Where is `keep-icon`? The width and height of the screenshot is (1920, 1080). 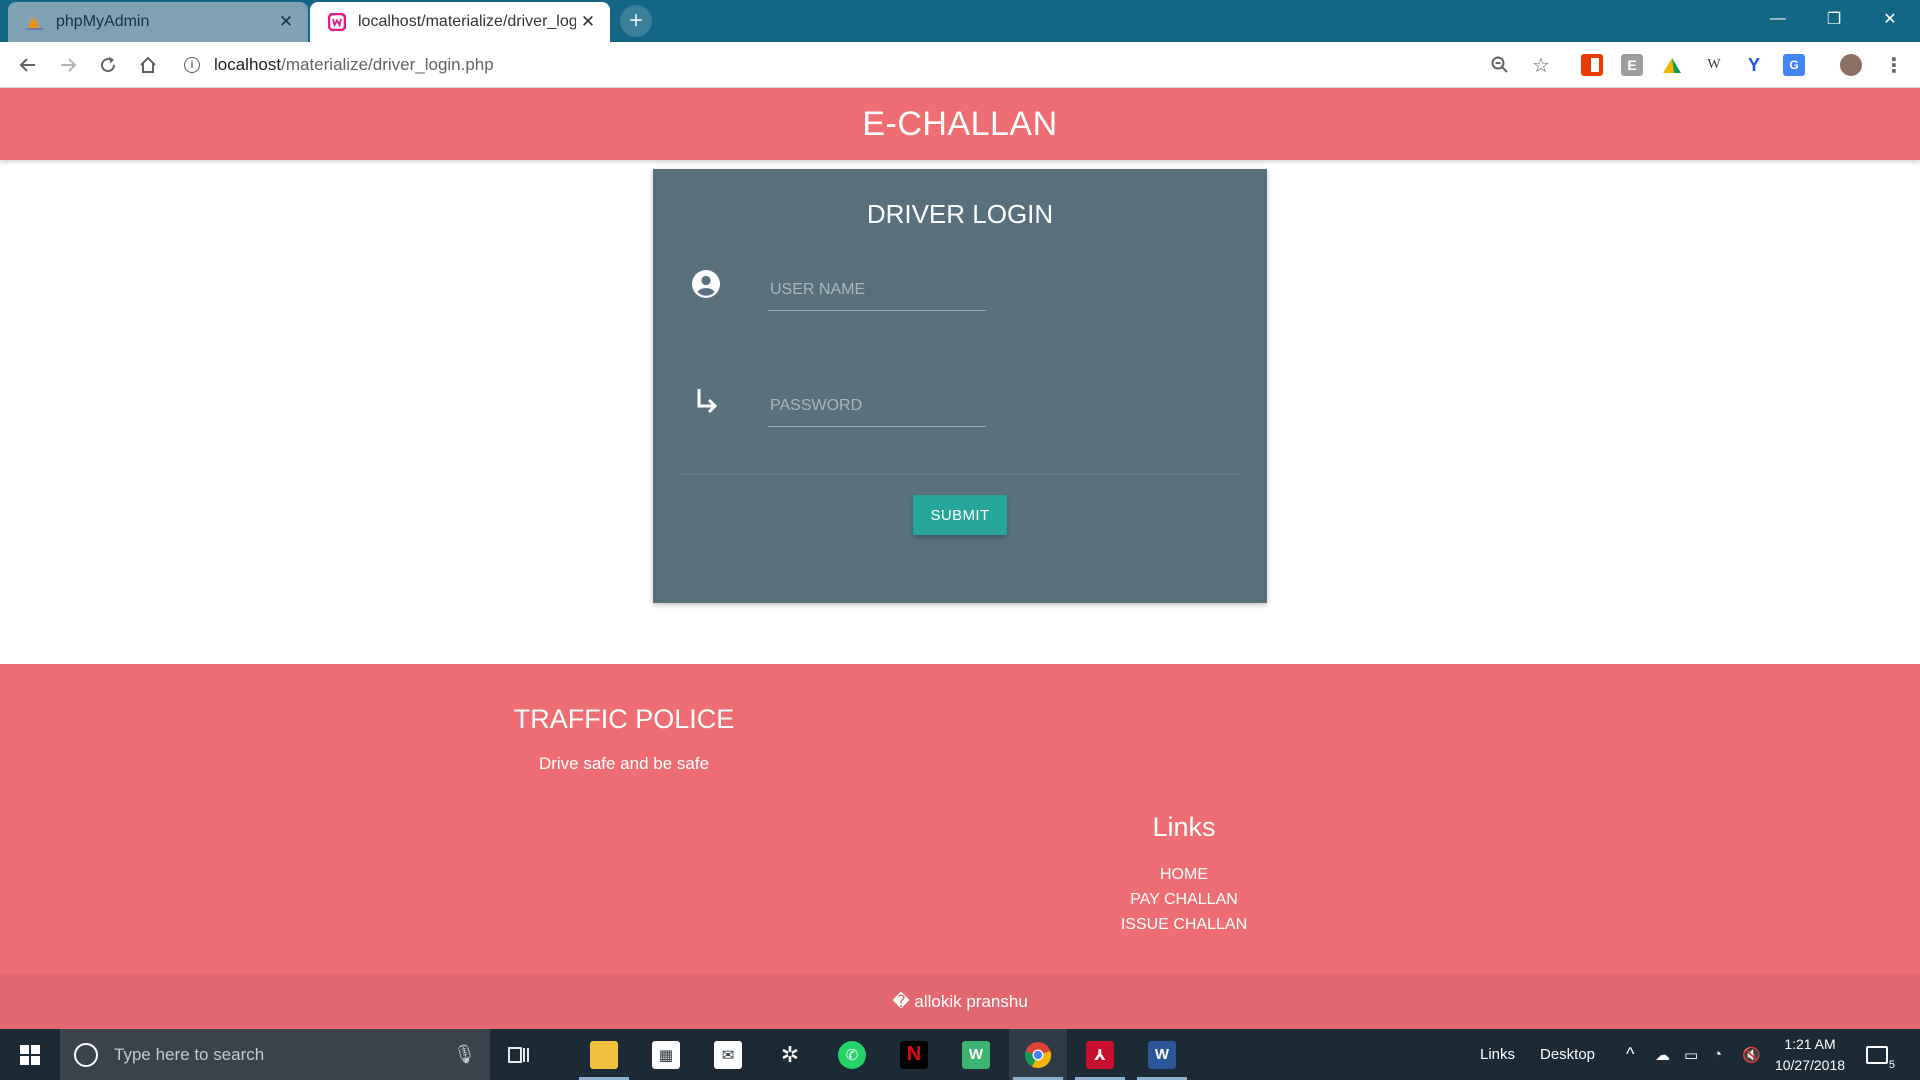 keep-icon is located at coordinates (1672, 65).